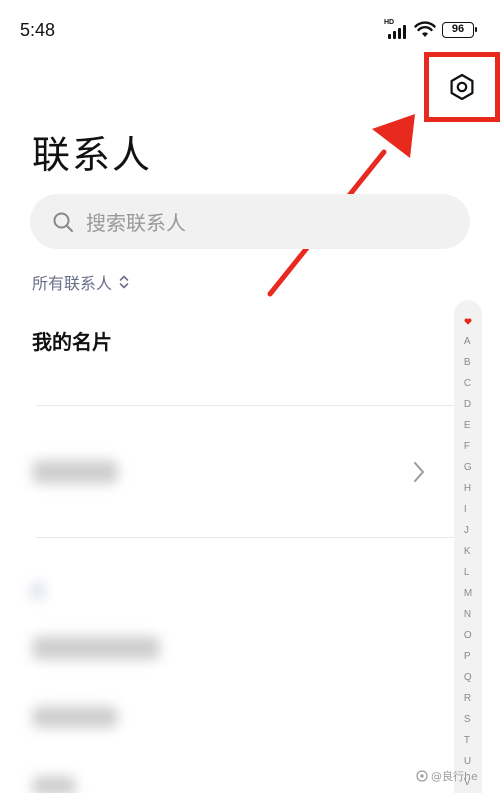  Describe the element at coordinates (468, 362) in the screenshot. I see `alphabet-letter-b: B` at that location.